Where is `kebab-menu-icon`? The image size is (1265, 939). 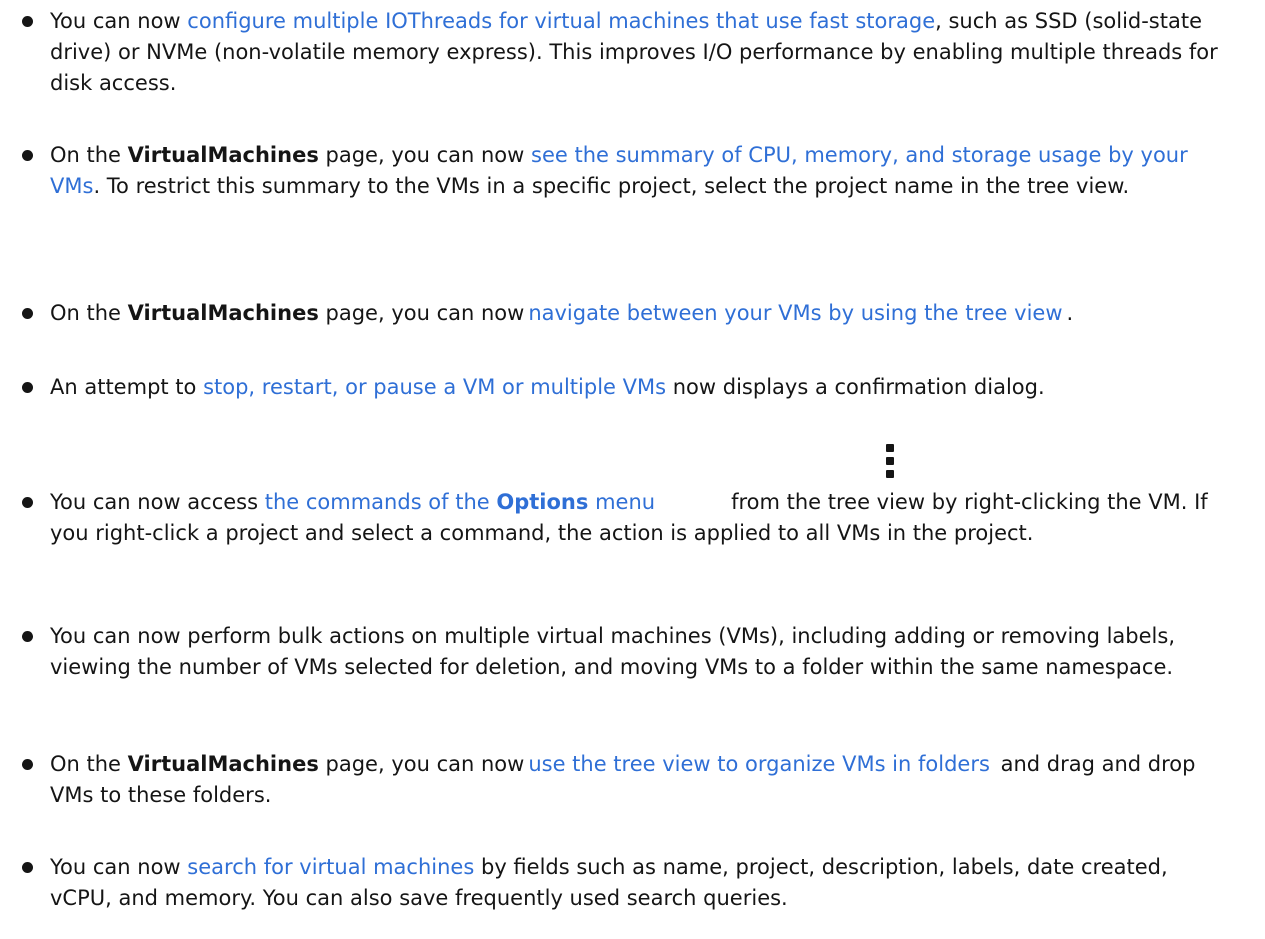 kebab-menu-icon is located at coordinates (890, 465).